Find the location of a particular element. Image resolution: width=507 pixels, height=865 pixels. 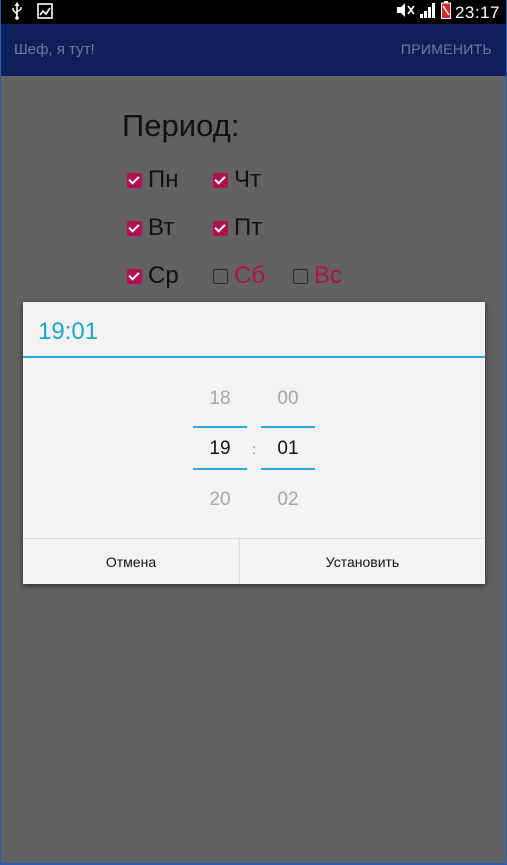

minute-next: 02 is located at coordinates (288, 500).